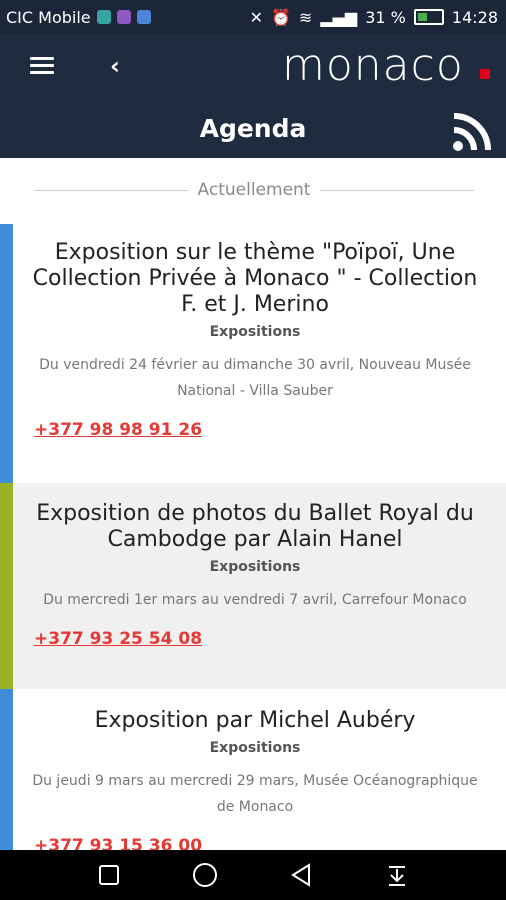  What do you see at coordinates (115, 66) in the screenshot?
I see `back-arrow-icon: ‹` at bounding box center [115, 66].